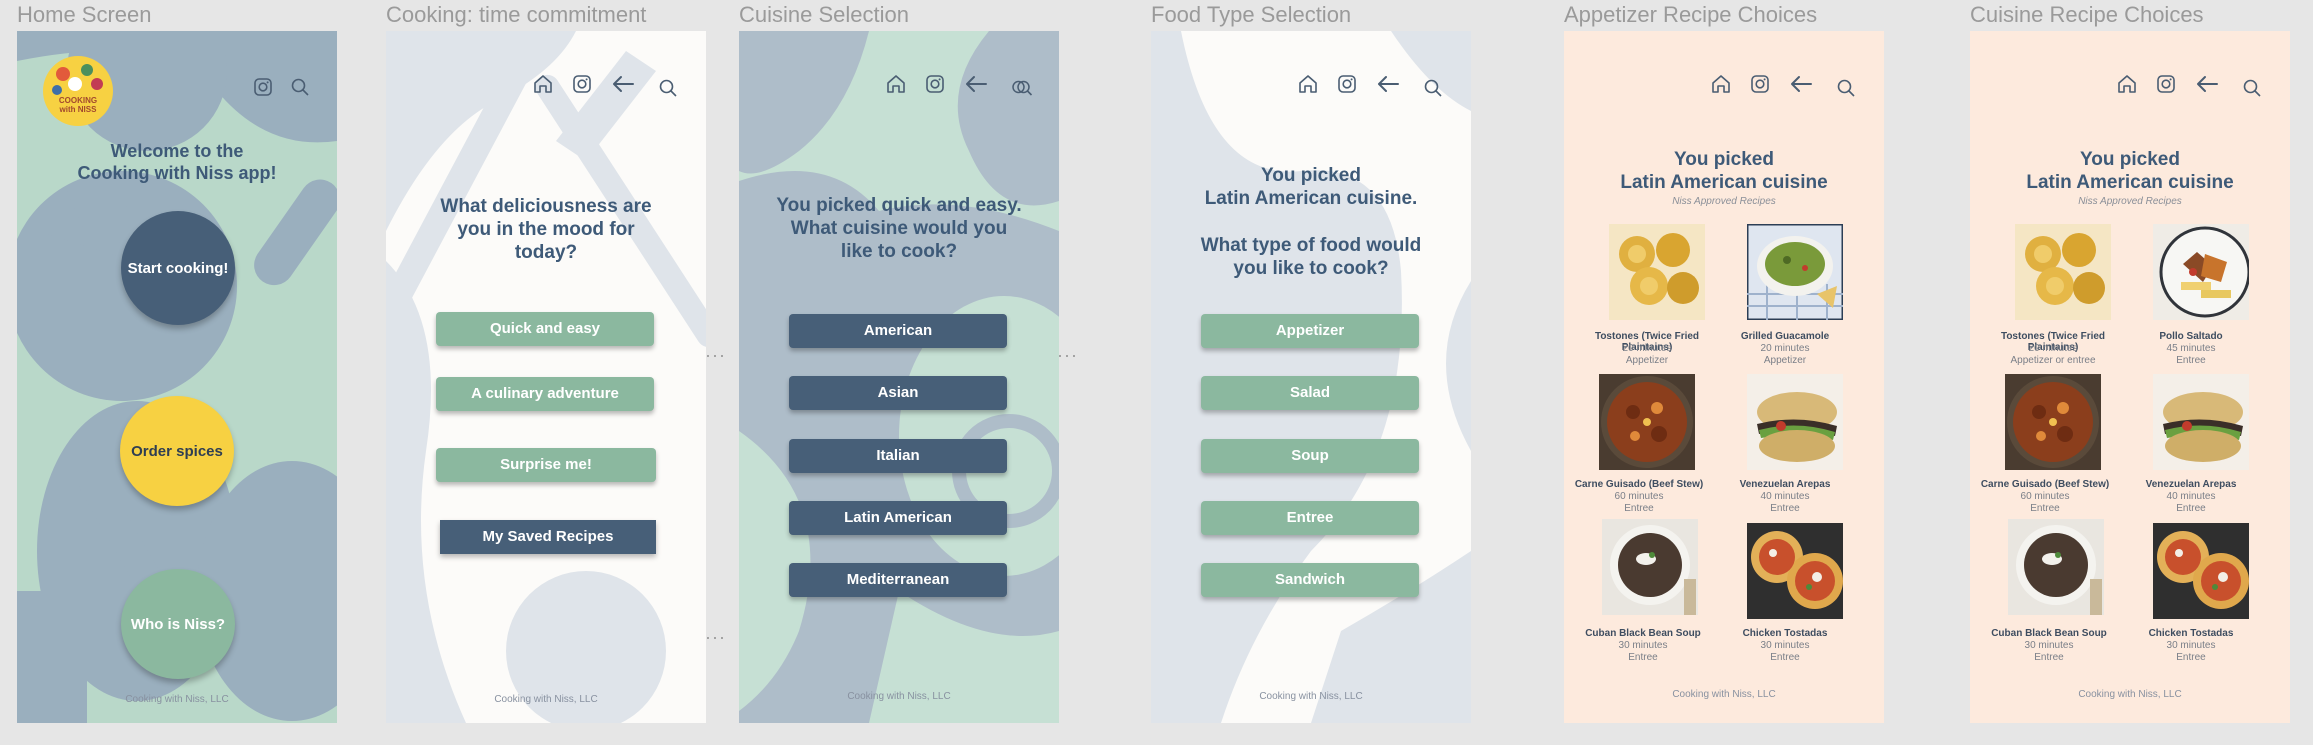 This screenshot has height=745, width=2313. What do you see at coordinates (2191, 348) in the screenshot?
I see `recipe-time: 45 minutes` at bounding box center [2191, 348].